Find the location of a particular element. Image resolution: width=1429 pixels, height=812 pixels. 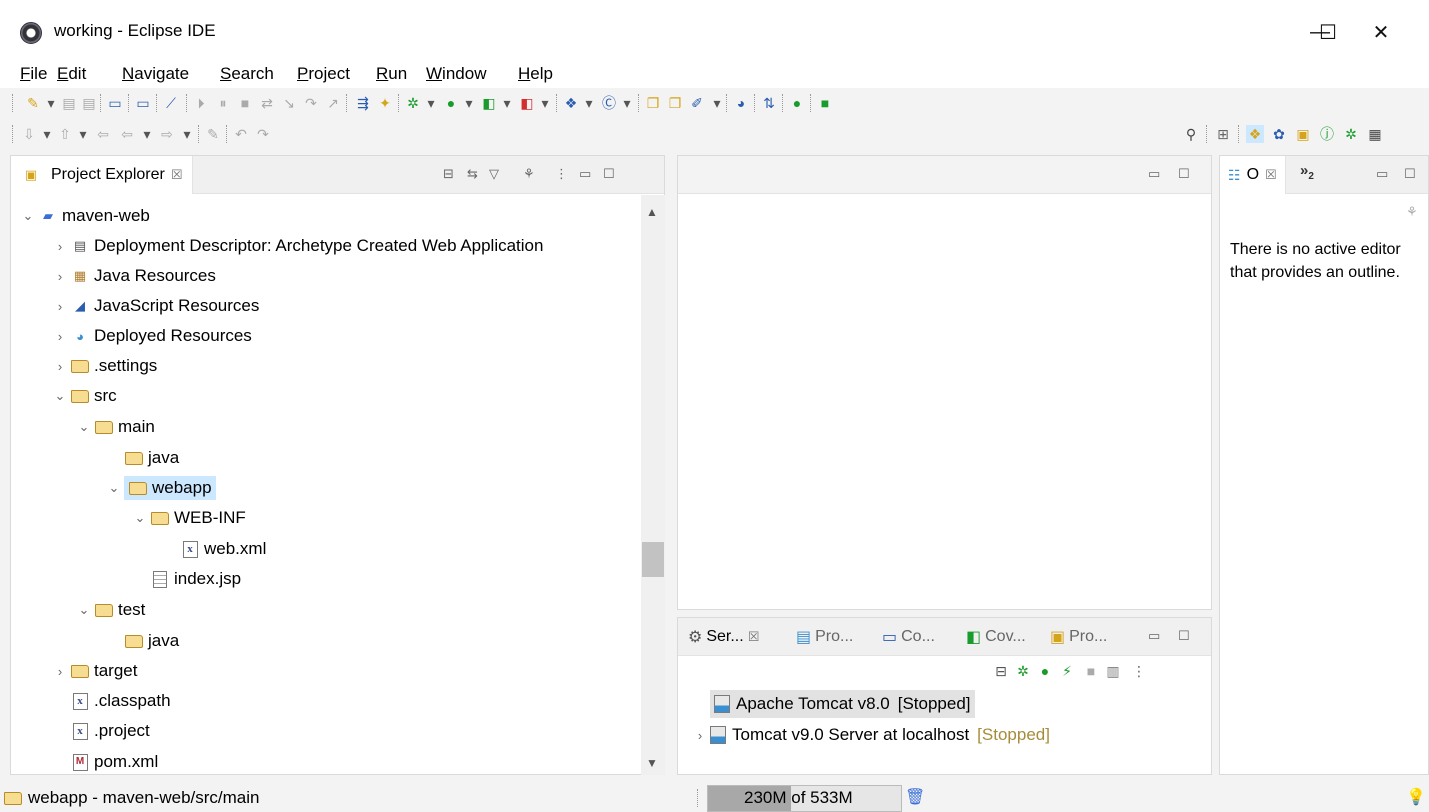

tree-item-index-jsp: index.jsp is located at coordinates (185, 579).